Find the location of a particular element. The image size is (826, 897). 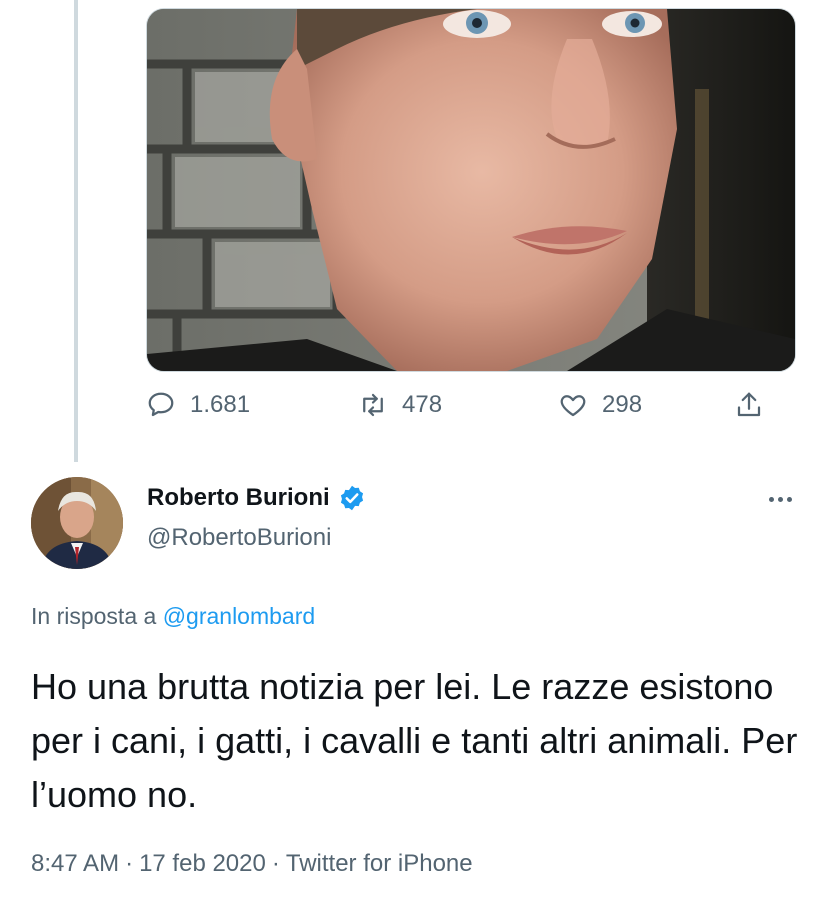

retweet-arrows-icon is located at coordinates (373, 405).